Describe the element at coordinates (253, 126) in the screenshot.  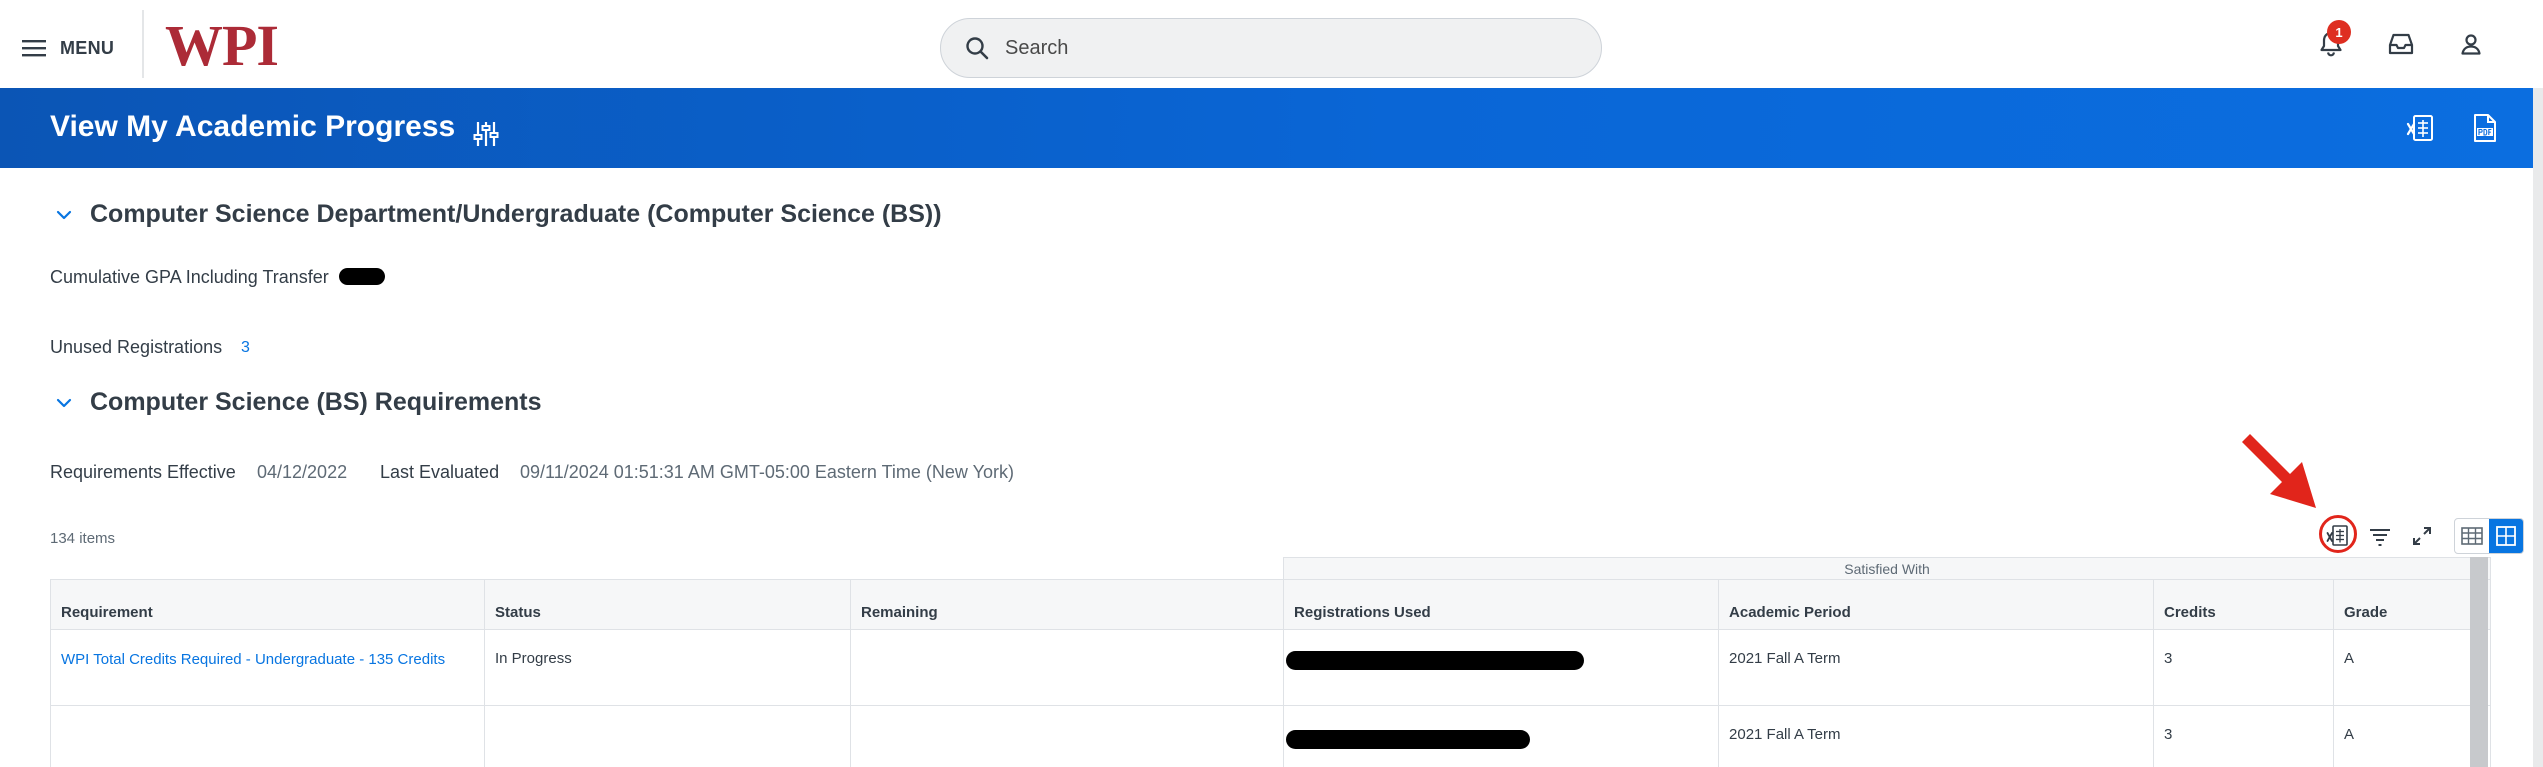
I see `page-title: View My Academic Progress` at that location.